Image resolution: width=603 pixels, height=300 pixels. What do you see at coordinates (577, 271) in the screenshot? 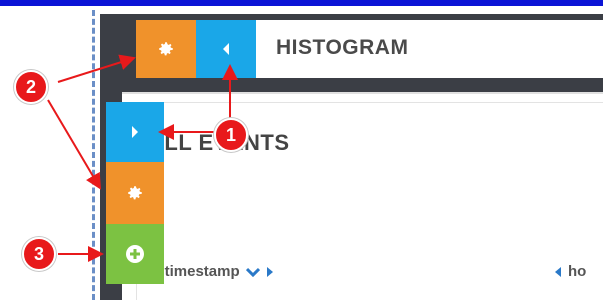
I see `host-label: ho` at bounding box center [577, 271].